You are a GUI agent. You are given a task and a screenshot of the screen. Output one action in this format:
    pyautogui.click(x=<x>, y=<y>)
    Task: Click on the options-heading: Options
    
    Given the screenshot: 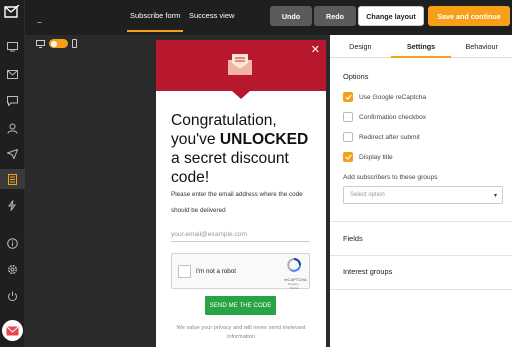 What is the action you would take?
    pyautogui.click(x=356, y=76)
    